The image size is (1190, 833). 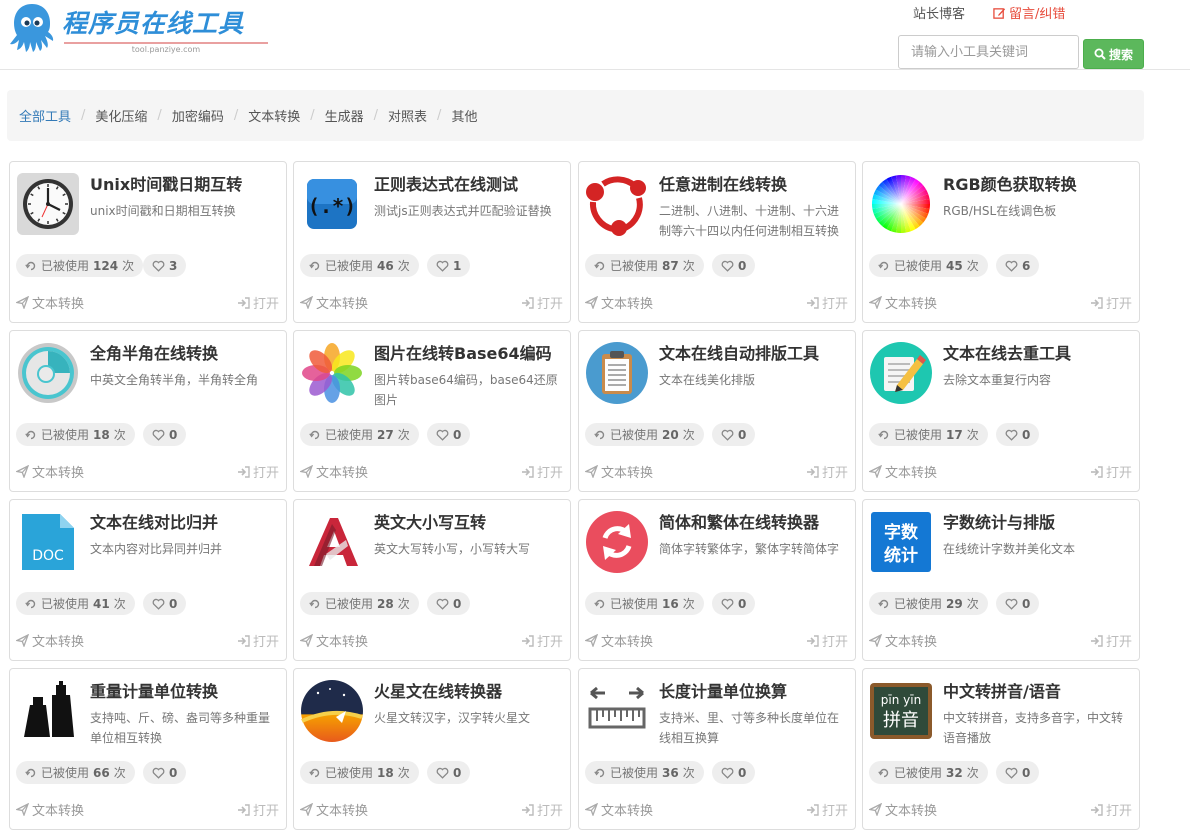 I want to click on card-title: RGB颜色获取转换, so click(x=1039, y=183).